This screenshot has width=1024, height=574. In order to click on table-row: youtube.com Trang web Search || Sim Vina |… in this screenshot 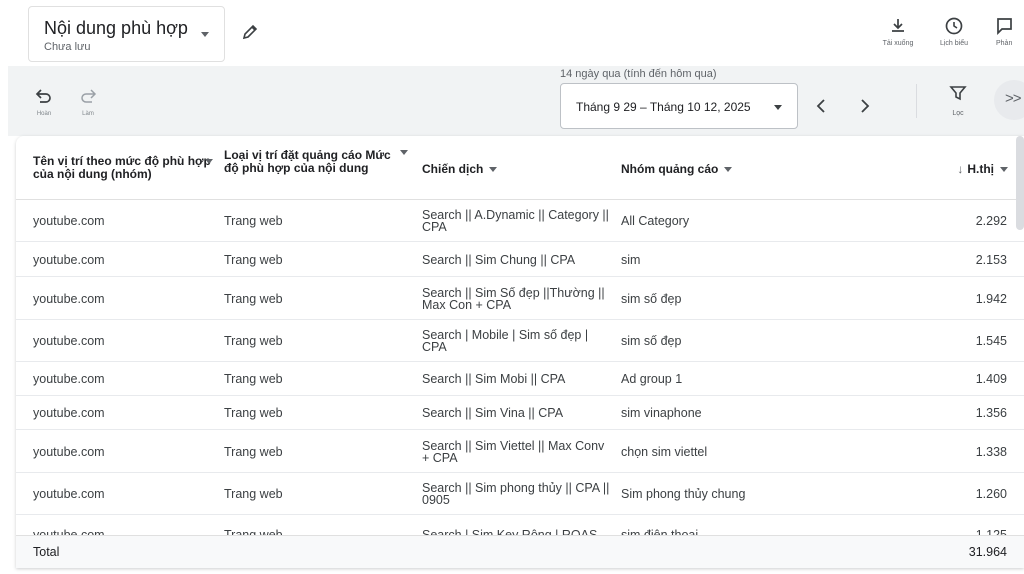, I will do `click(520, 413)`.